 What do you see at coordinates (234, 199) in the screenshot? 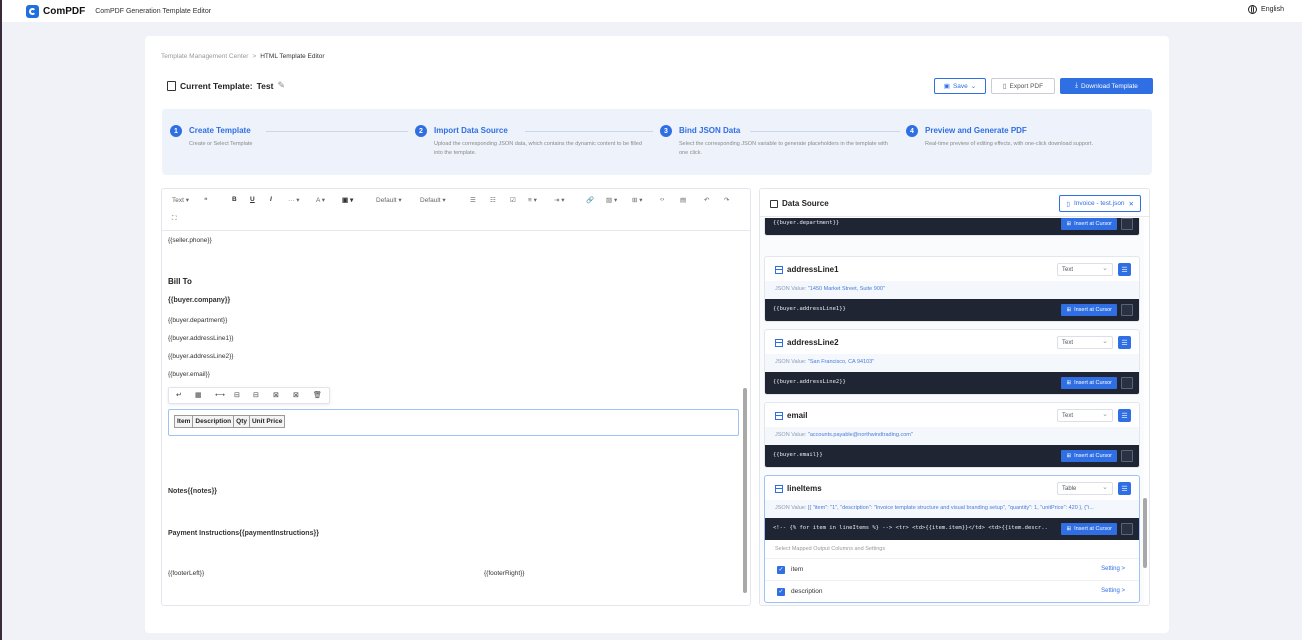
I see `bold-icon: B` at bounding box center [234, 199].